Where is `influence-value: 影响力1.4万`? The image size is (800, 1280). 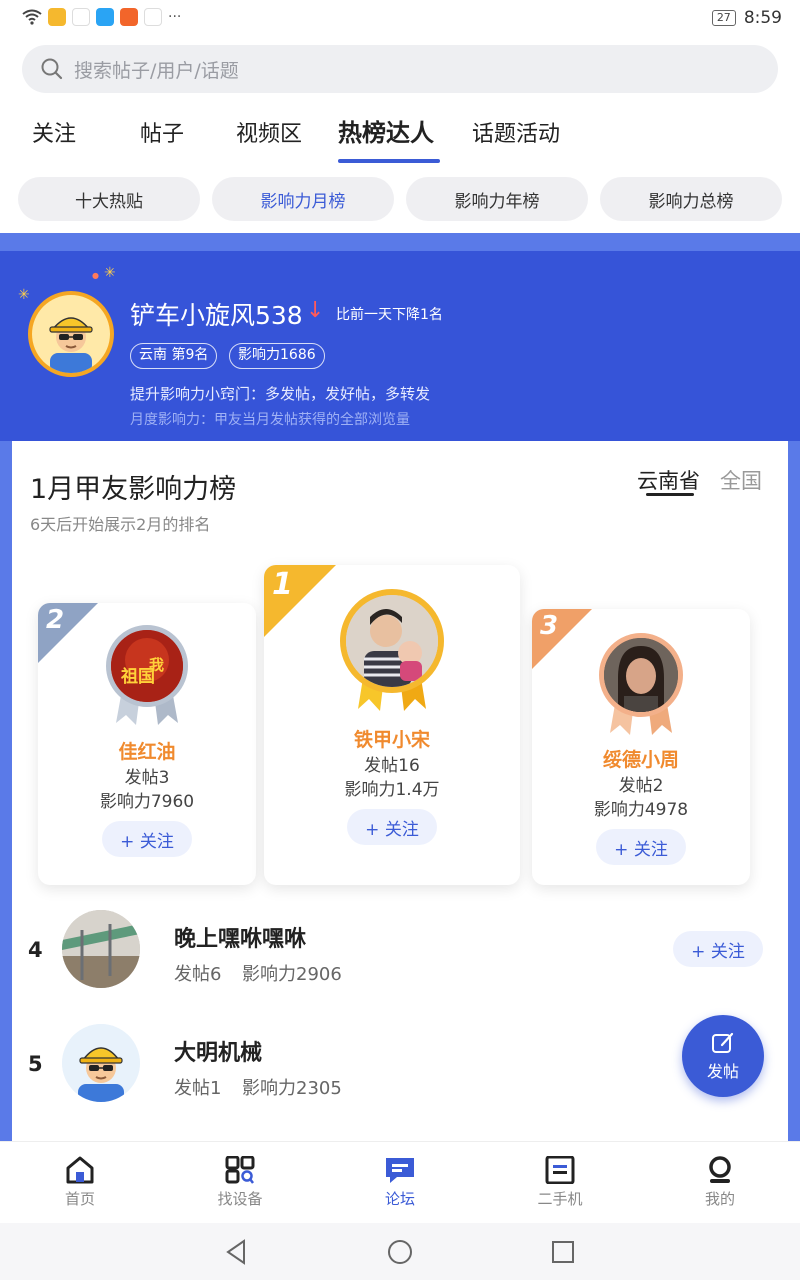 influence-value: 影响力1.4万 is located at coordinates (392, 790).